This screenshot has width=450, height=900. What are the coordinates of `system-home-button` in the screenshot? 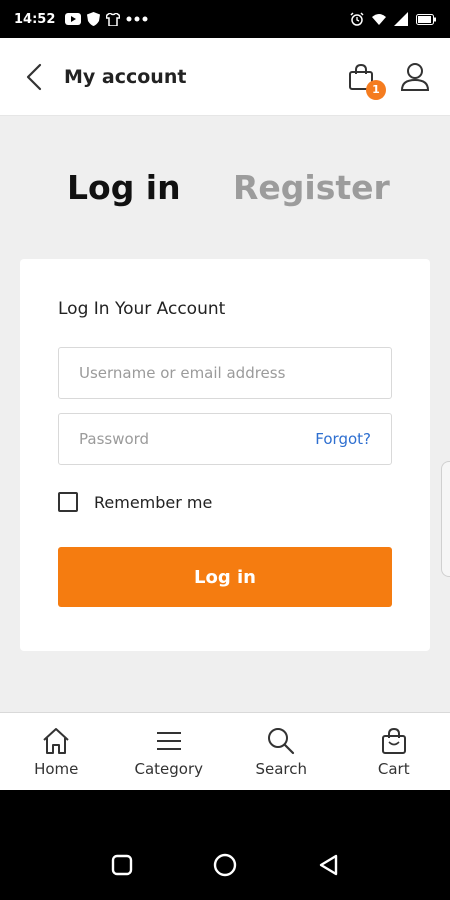 It's located at (225, 865).